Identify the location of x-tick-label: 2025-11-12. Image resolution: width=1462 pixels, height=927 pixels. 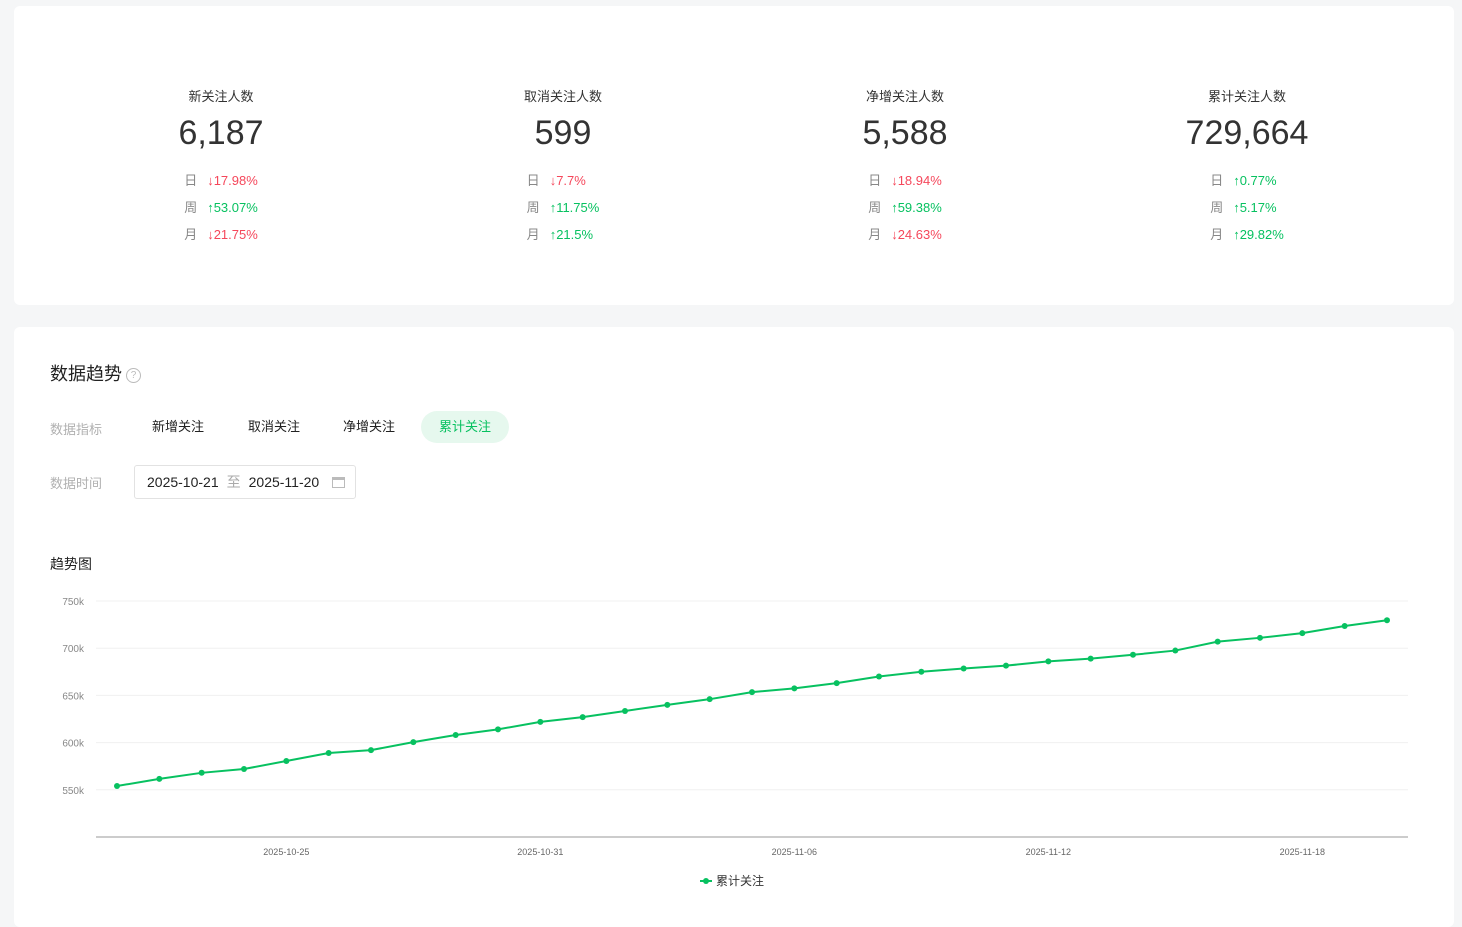
(1048, 852).